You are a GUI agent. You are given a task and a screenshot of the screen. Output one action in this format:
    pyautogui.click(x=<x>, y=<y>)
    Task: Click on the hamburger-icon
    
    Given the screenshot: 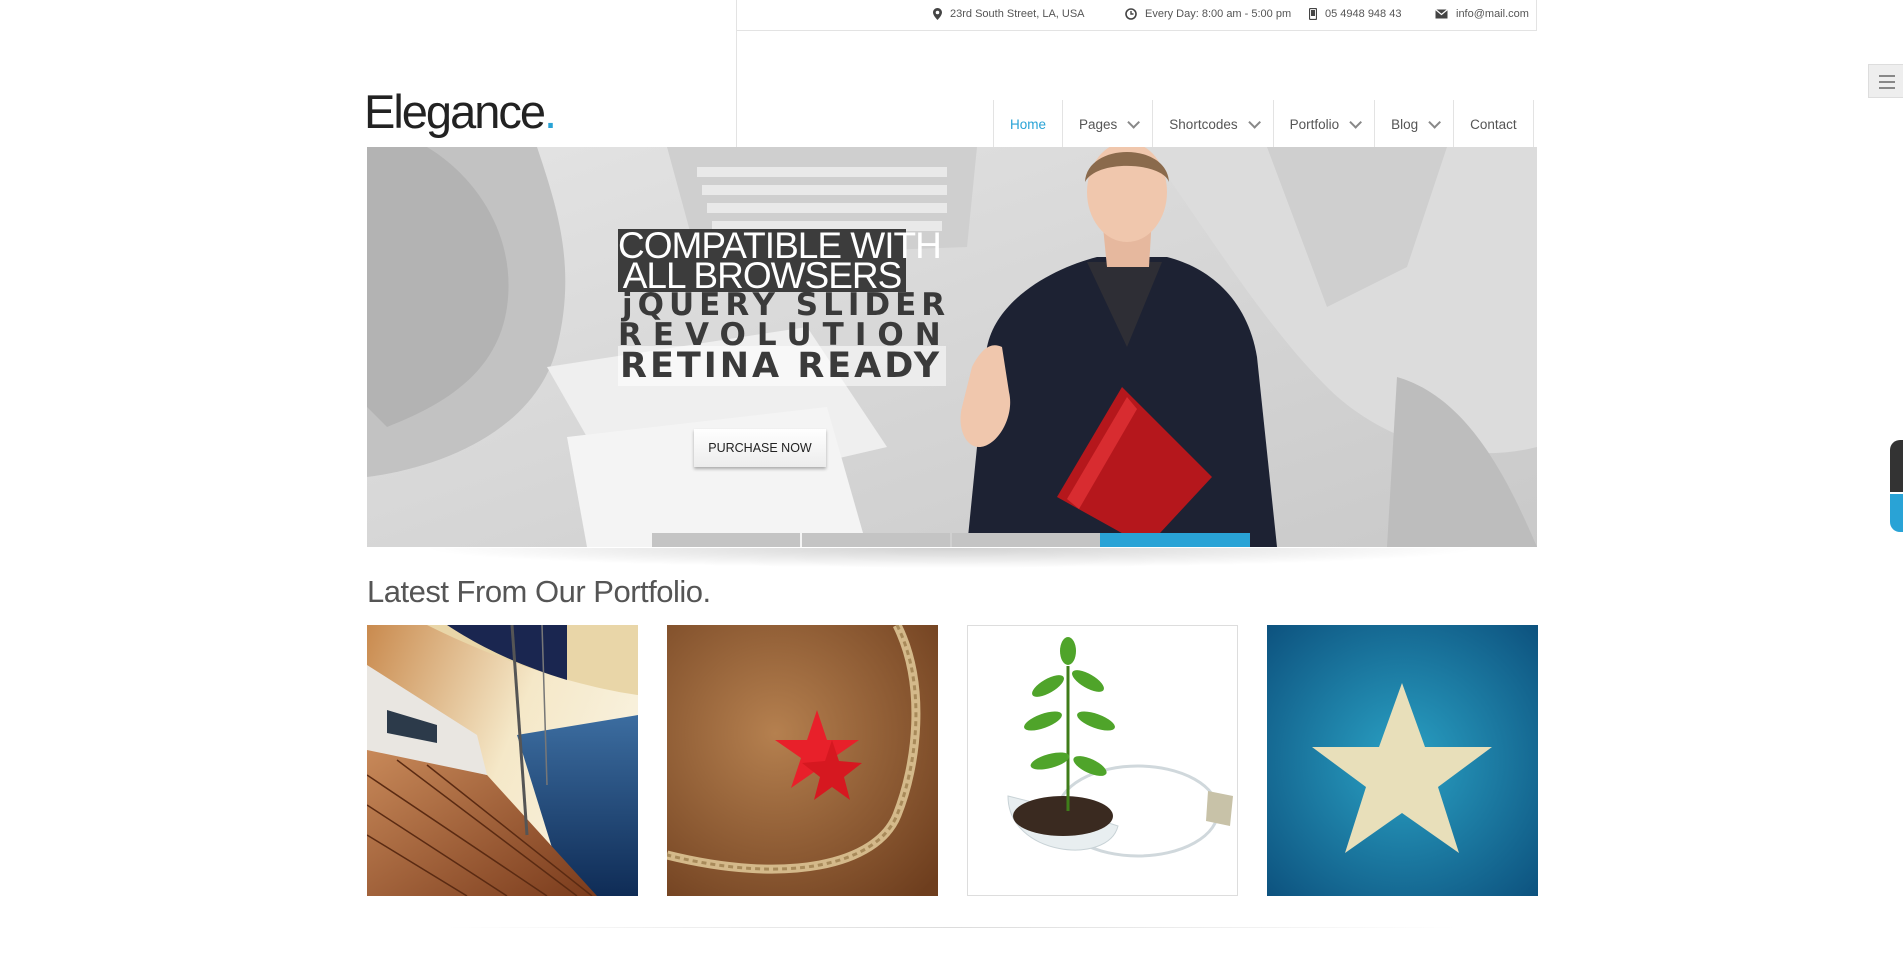 What is the action you would take?
    pyautogui.click(x=1887, y=76)
    